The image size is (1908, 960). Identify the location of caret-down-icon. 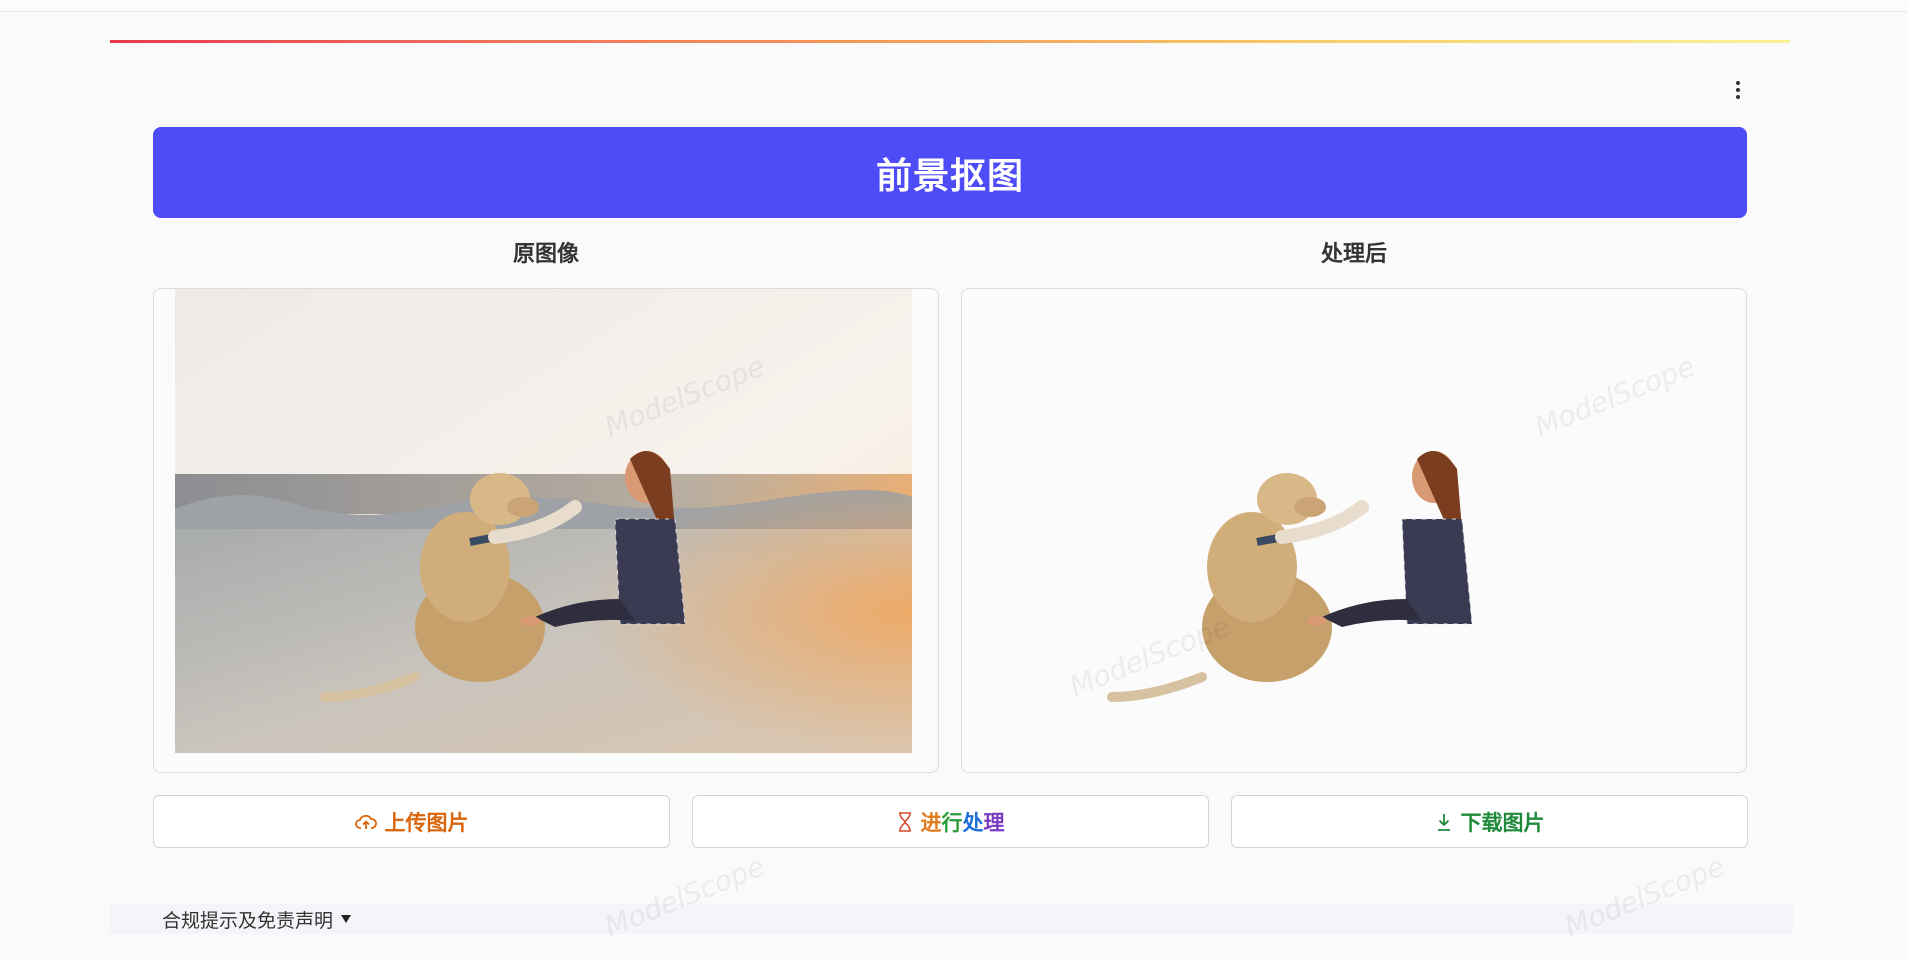
(346, 919).